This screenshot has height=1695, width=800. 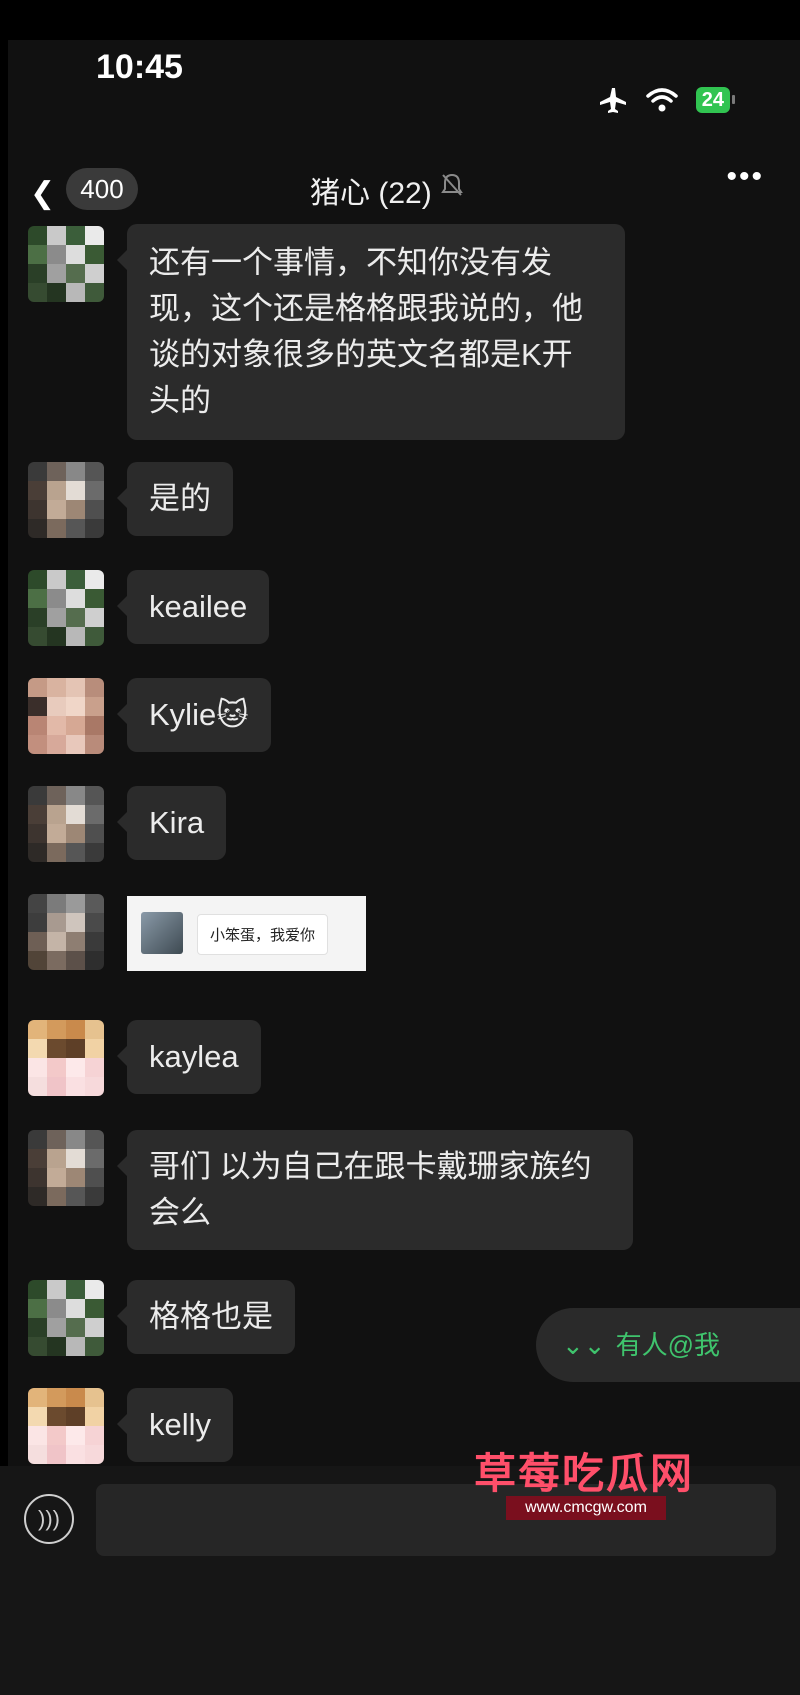 I want to click on back-chevron-icon: ❮, so click(x=42, y=193).